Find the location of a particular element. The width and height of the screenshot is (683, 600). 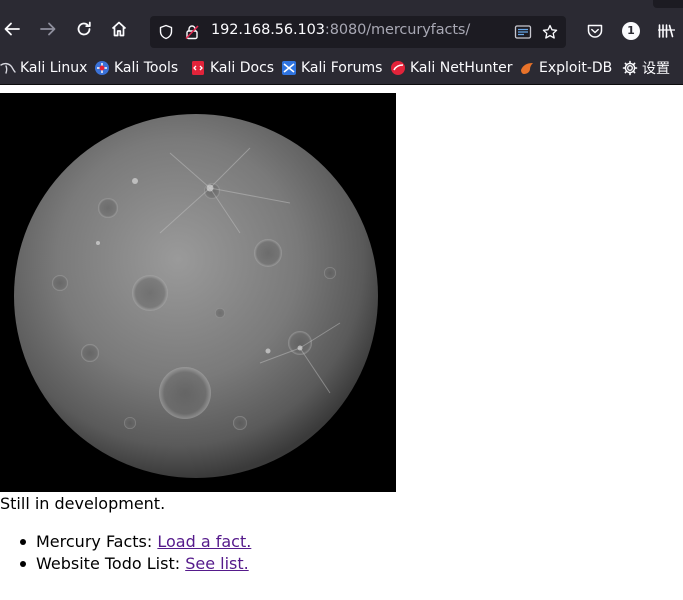

kali-forums-icon is located at coordinates (289, 68).